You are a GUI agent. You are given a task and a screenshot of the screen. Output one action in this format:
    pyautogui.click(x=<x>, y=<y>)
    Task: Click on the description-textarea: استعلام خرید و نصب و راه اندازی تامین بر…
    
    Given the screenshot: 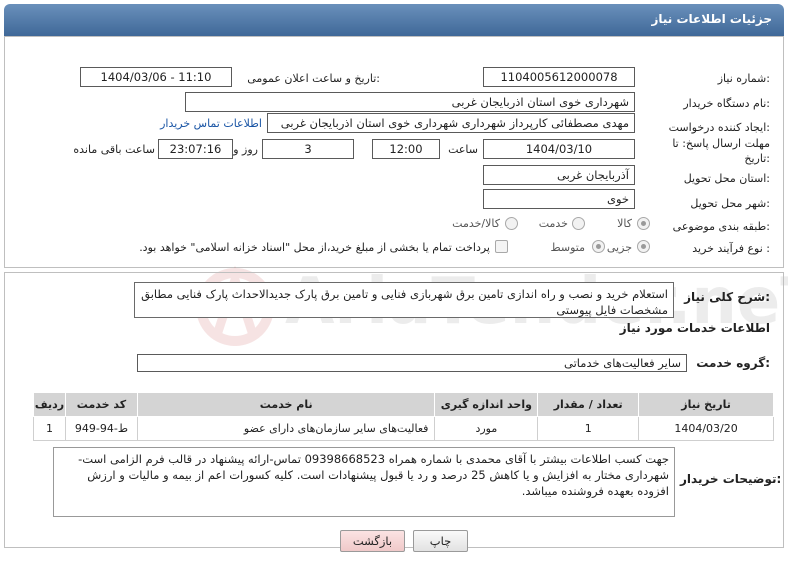 What is the action you would take?
    pyautogui.click(x=404, y=300)
    